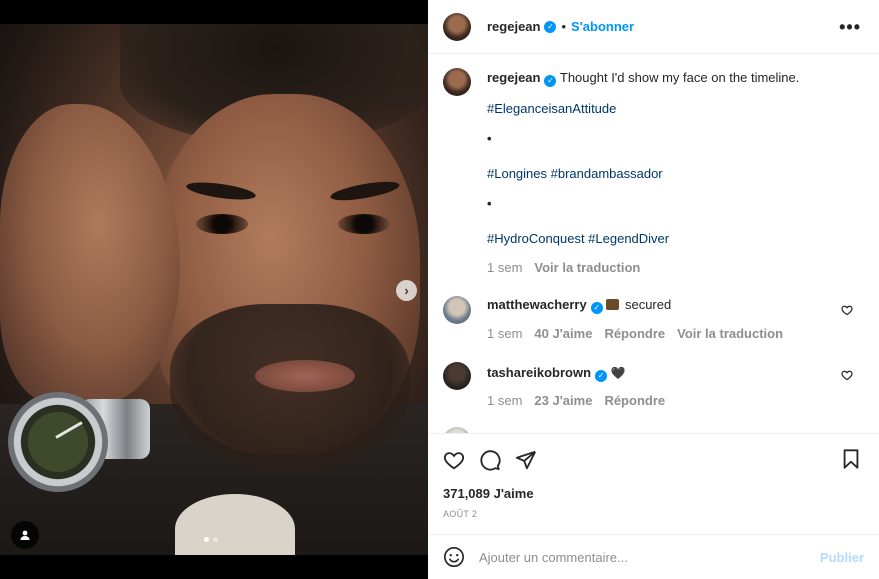  I want to click on comment-body: tashareikobrown ✓ 🖤, so click(667, 373).